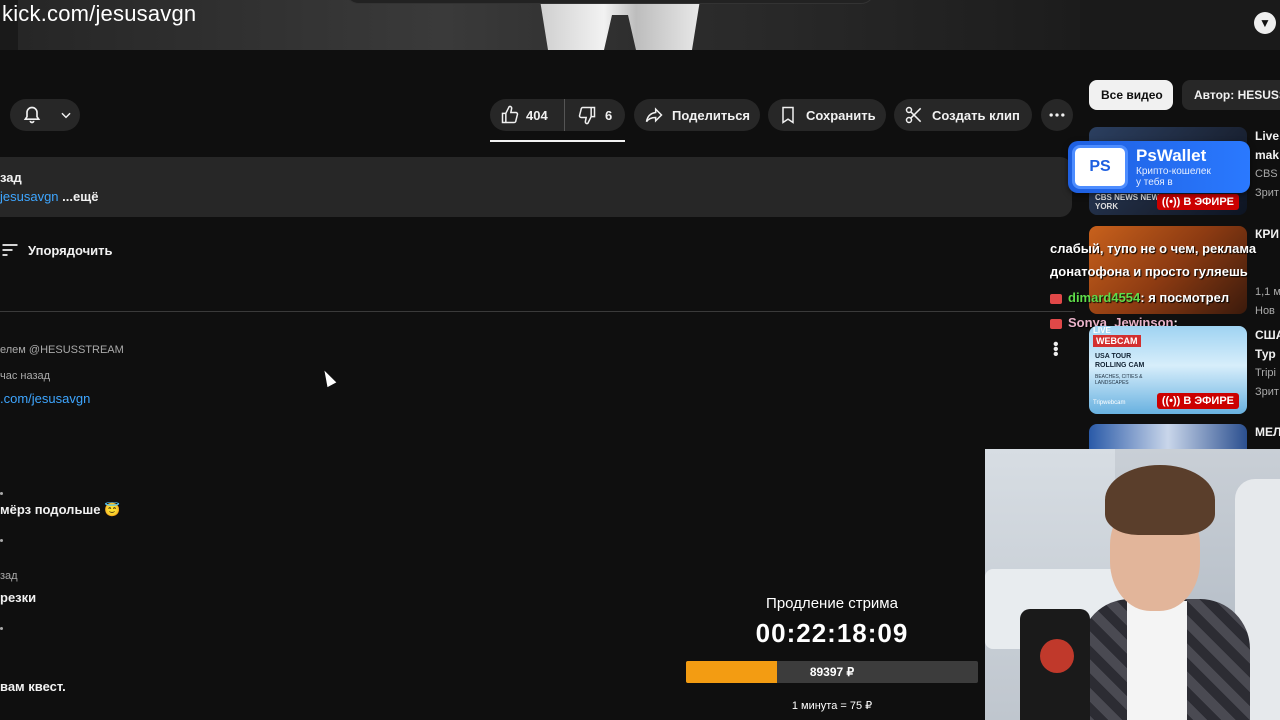 This screenshot has width=1280, height=720. Describe the element at coordinates (1120, 361) in the screenshot. I see `thumbnail-caption: USA TOUR ROLLING CAM` at that location.